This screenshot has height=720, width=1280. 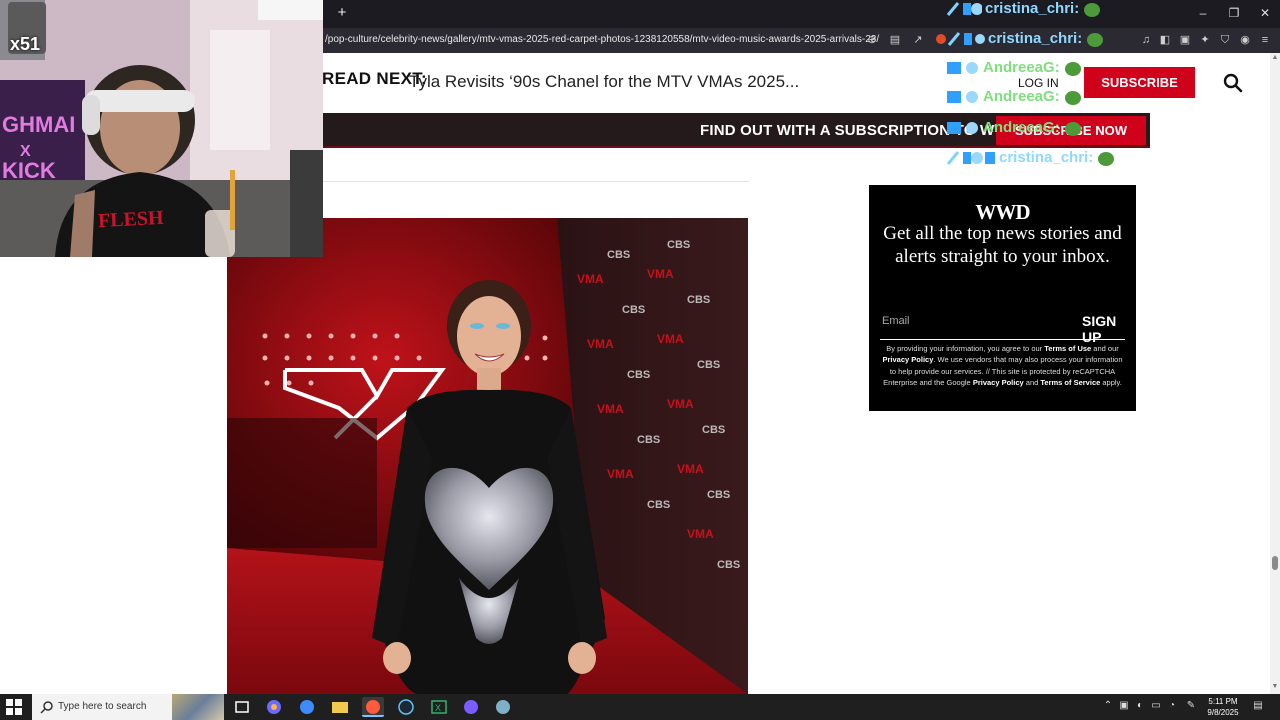 What do you see at coordinates (1275, 563) in the screenshot?
I see `scrollbar-thumb` at bounding box center [1275, 563].